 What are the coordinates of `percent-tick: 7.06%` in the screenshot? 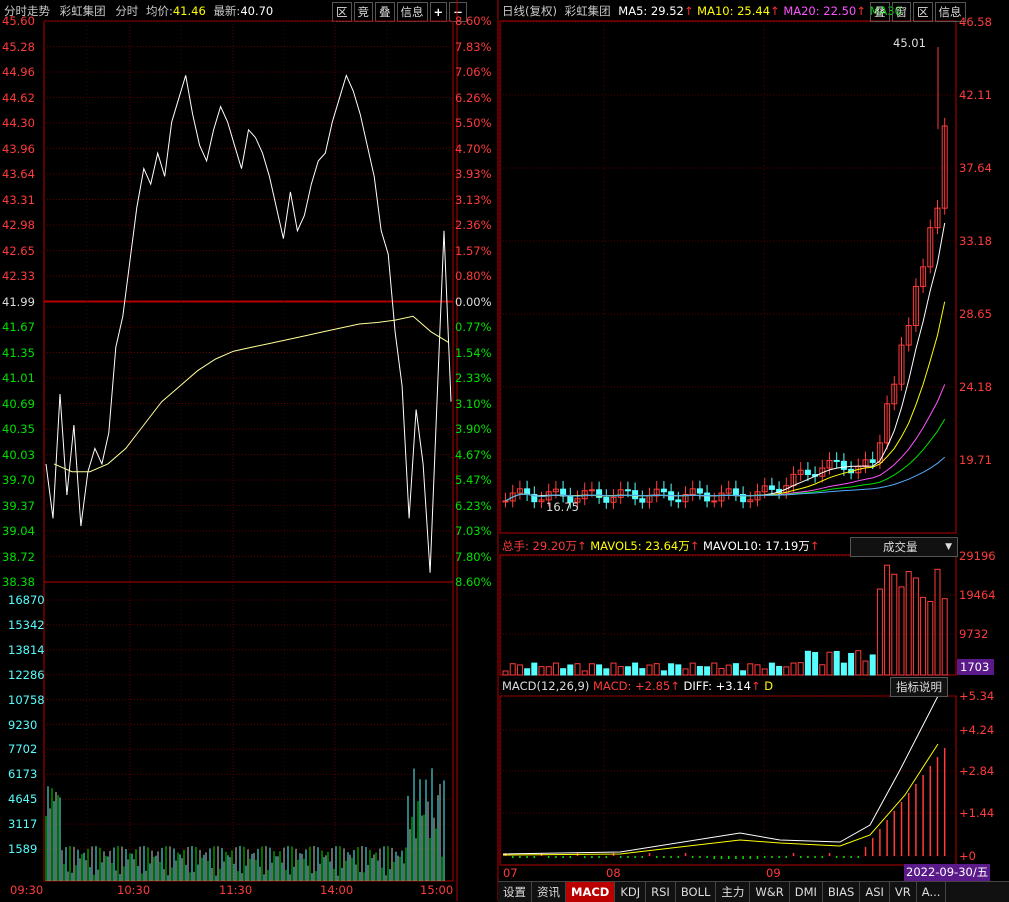 It's located at (473, 72).